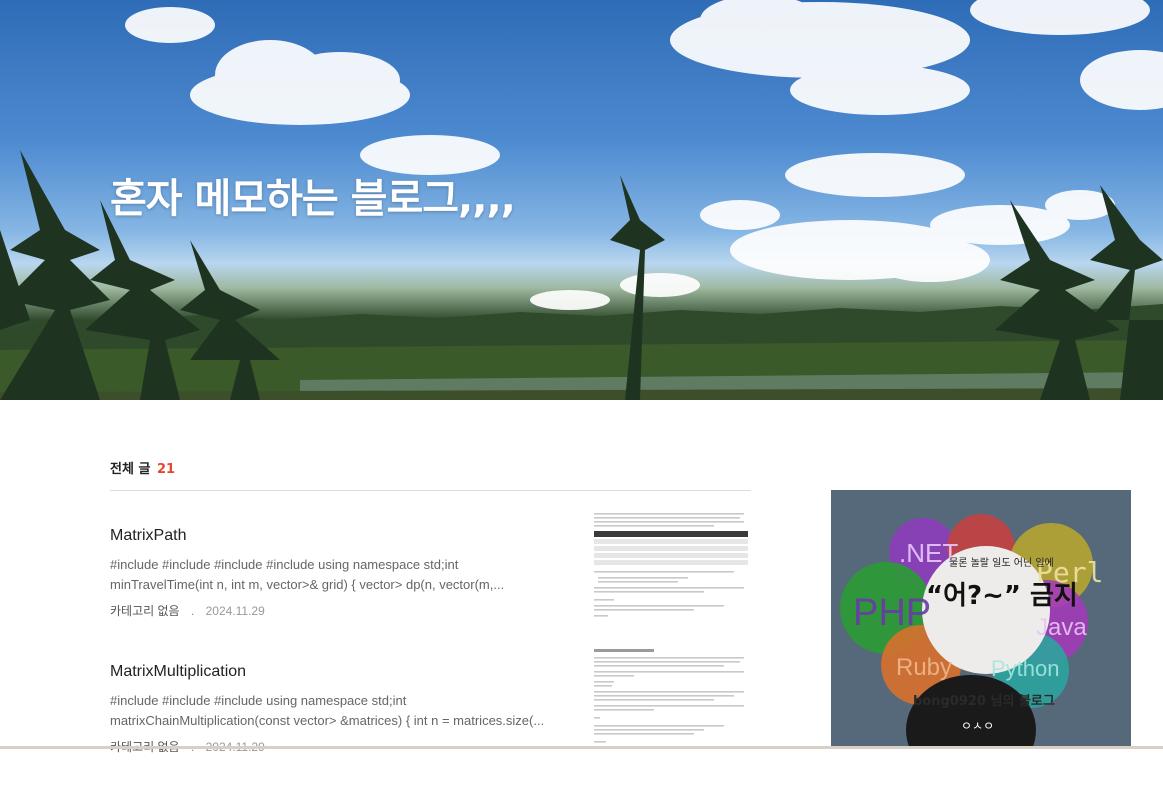  Describe the element at coordinates (148, 536) in the screenshot. I see `post-title: MatrixPath` at that location.